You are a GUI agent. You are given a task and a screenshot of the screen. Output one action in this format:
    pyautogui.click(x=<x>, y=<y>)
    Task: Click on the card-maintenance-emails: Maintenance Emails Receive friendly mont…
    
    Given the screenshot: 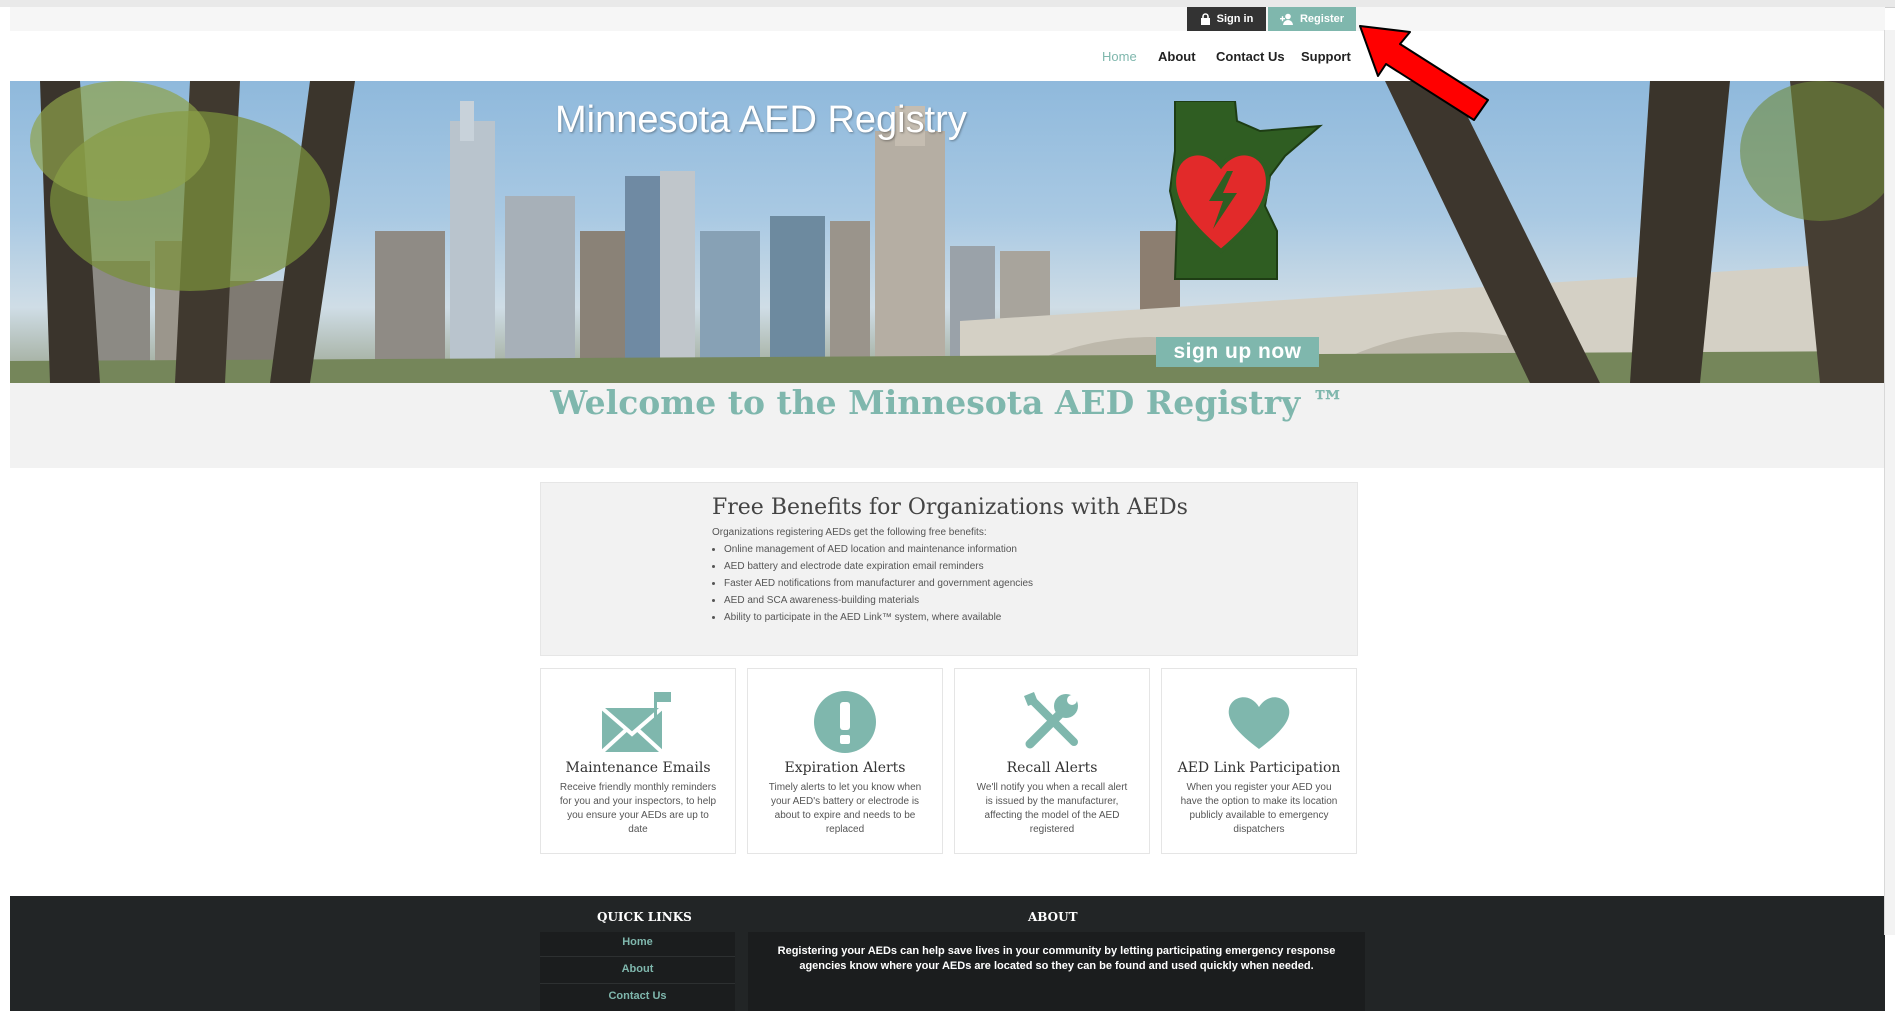 What is the action you would take?
    pyautogui.click(x=638, y=761)
    